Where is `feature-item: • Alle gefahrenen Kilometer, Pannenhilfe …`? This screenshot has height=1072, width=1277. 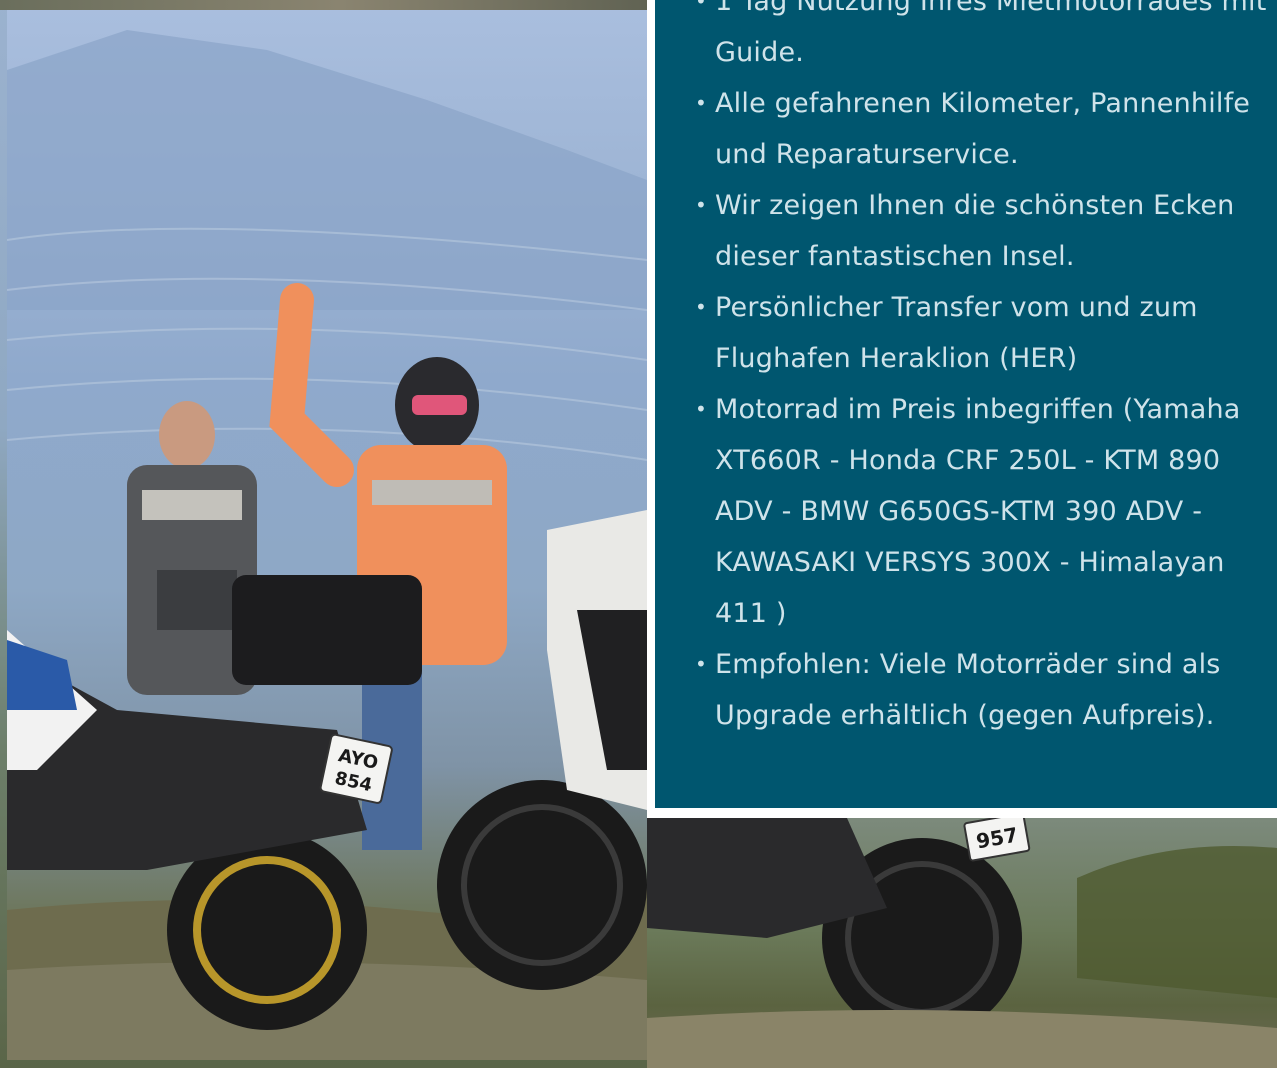
feature-item: • Alle gefahrenen Kilometer, Pannenhilfe … is located at coordinates (982, 129).